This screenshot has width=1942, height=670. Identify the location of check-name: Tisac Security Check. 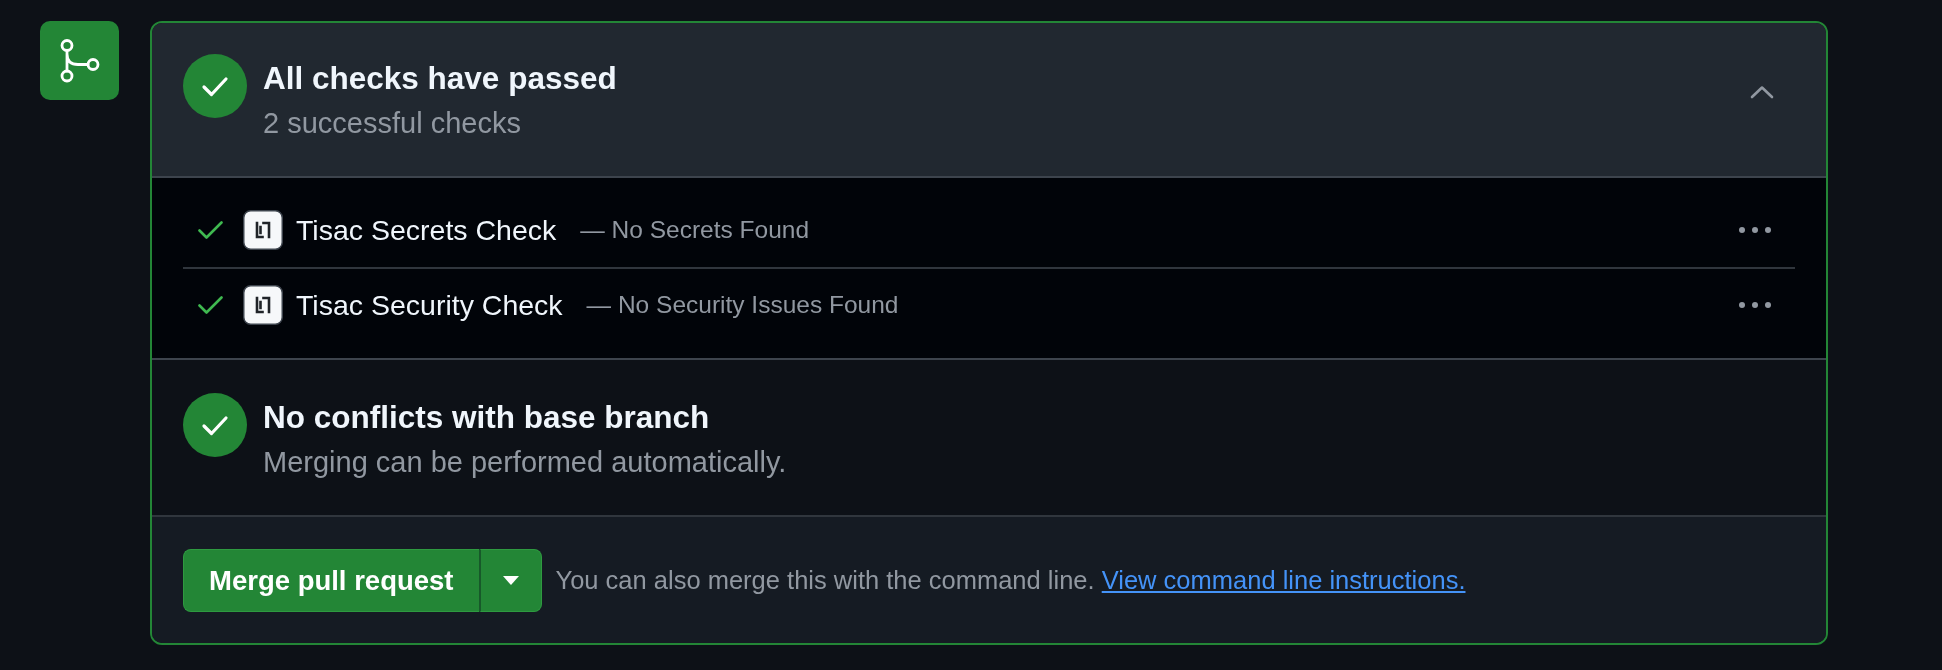
(429, 305).